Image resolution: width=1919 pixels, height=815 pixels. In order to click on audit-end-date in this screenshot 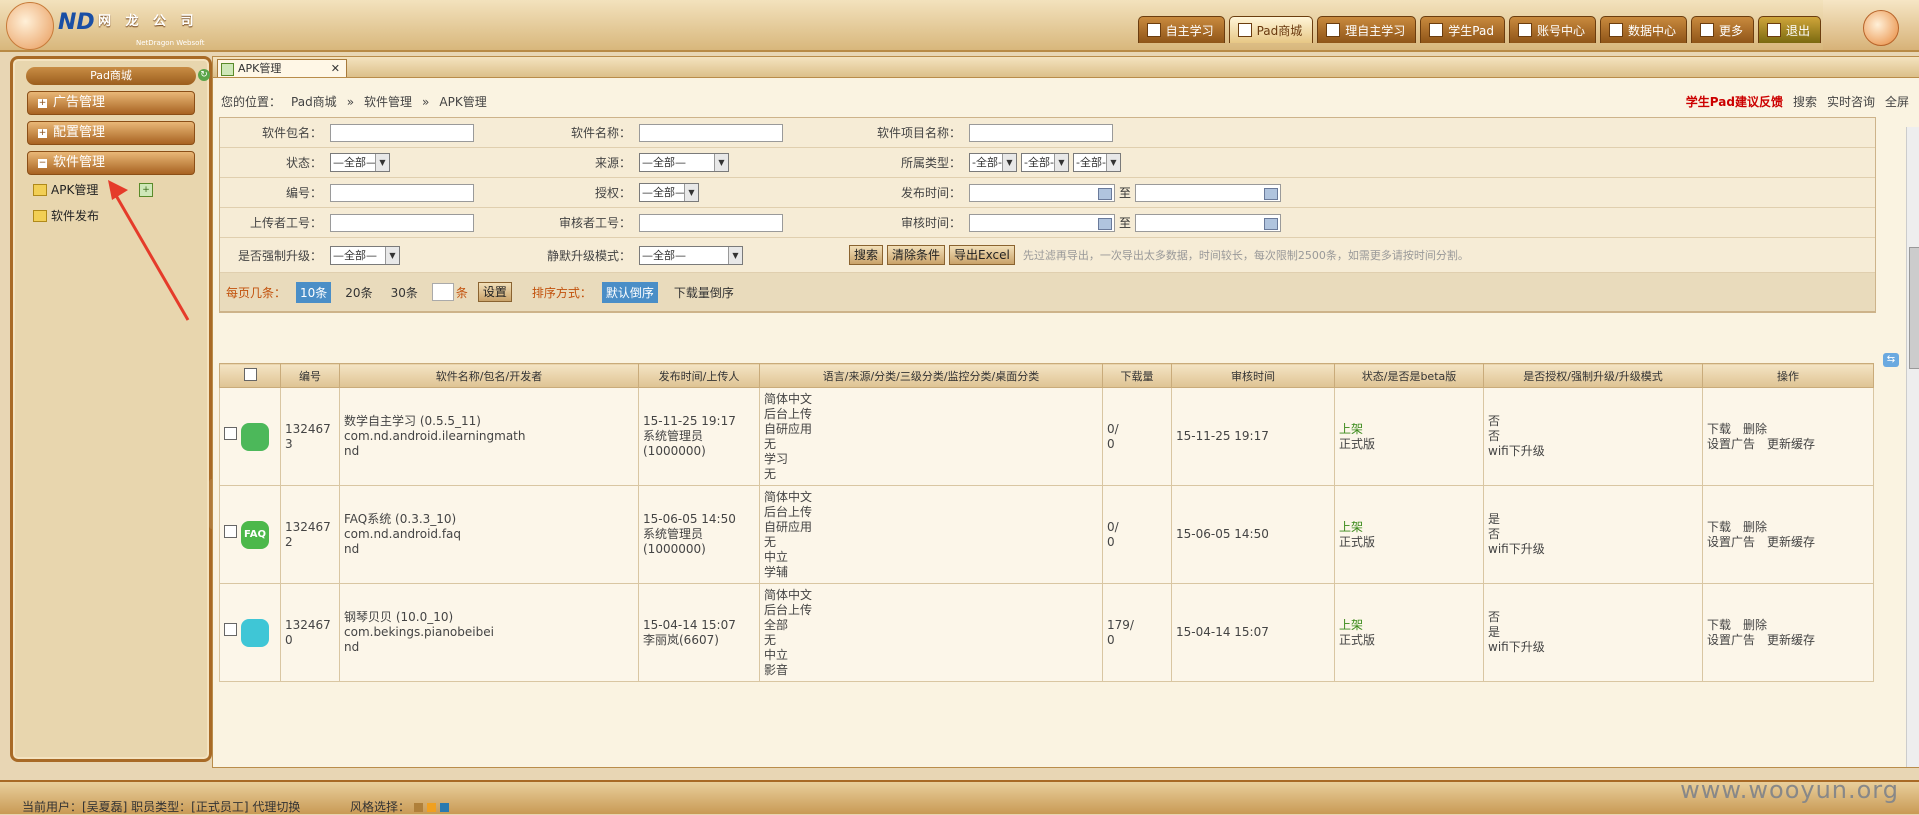, I will do `click(1208, 222)`.